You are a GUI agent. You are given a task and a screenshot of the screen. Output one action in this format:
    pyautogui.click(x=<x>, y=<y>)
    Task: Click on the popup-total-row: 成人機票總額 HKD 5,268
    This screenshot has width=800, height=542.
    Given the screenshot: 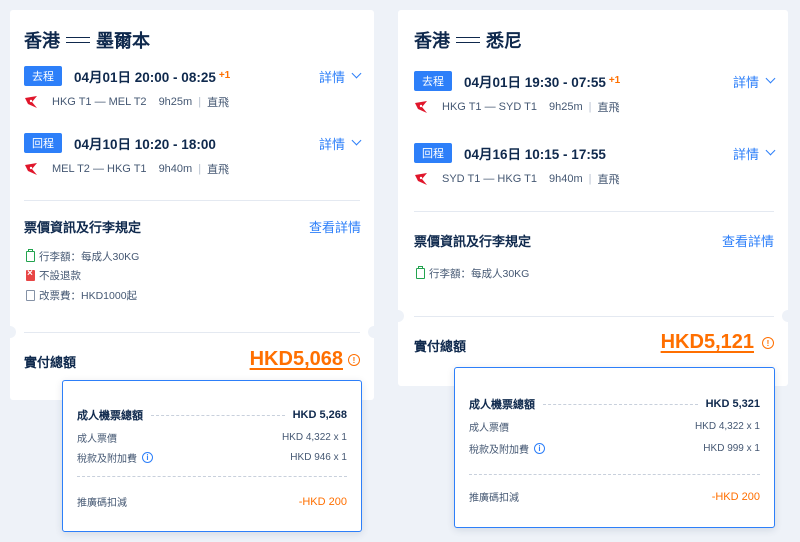 What is the action you would take?
    pyautogui.click(x=212, y=415)
    